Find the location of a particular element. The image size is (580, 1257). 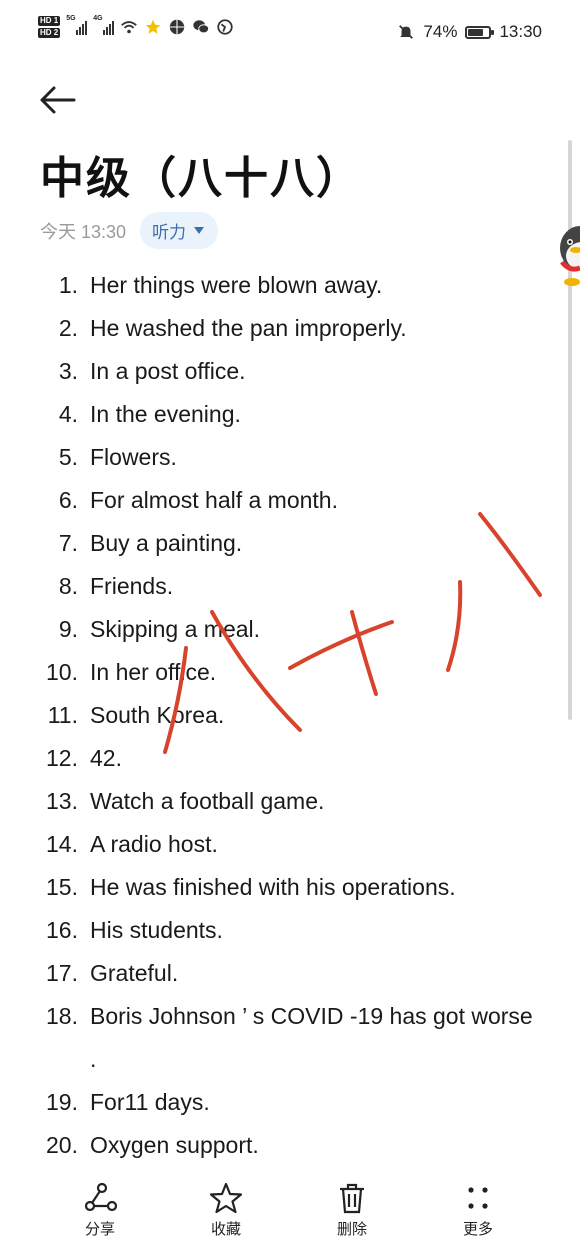

category-dropdown: 听力 is located at coordinates (179, 230).